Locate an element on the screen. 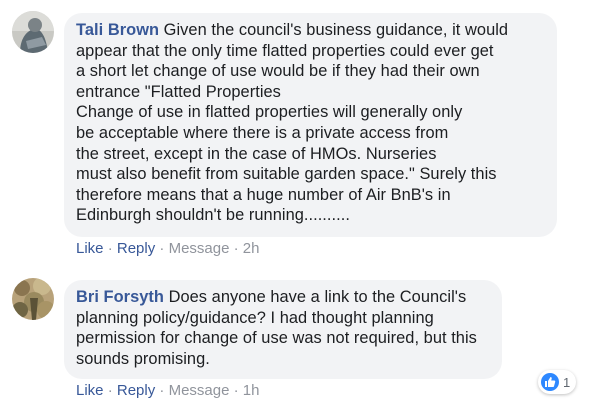  comment-text: sounds promising. is located at coordinates (143, 358).